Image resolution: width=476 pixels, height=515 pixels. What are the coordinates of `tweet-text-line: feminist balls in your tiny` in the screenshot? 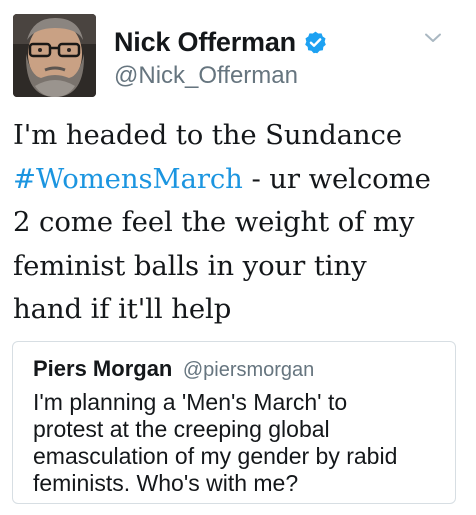 It's located at (190, 265).